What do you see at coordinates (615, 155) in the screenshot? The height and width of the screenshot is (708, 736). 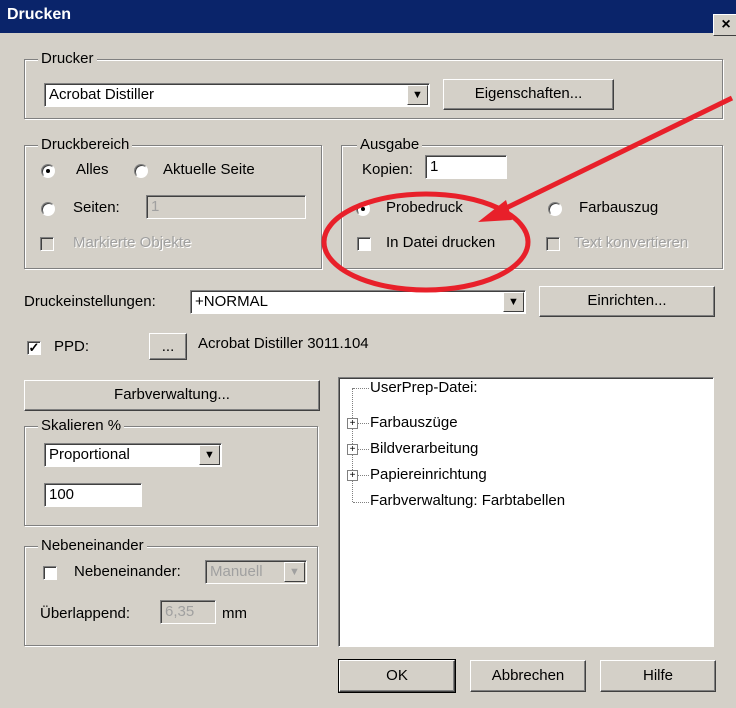 I see `annotation-arrow-line` at bounding box center [615, 155].